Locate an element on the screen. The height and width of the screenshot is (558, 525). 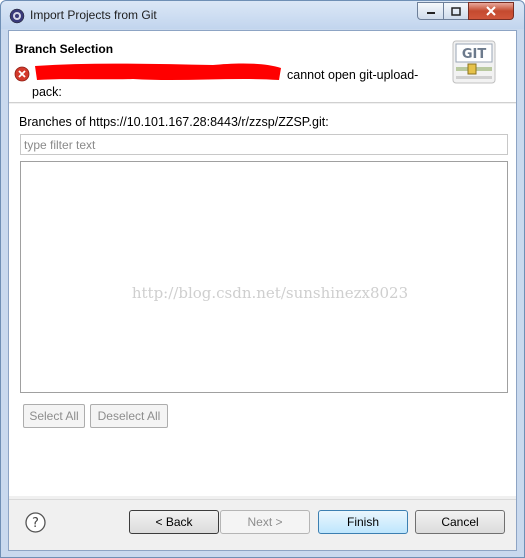
error-message-line2: pack: is located at coordinates (47, 92).